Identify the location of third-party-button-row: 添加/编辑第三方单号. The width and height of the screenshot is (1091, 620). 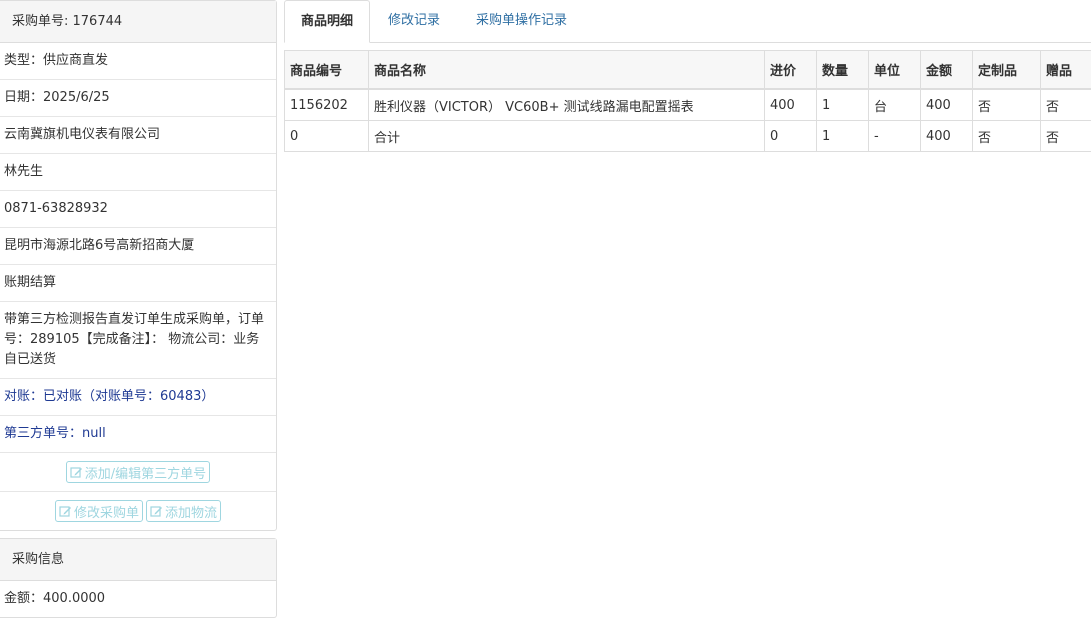
(138, 472).